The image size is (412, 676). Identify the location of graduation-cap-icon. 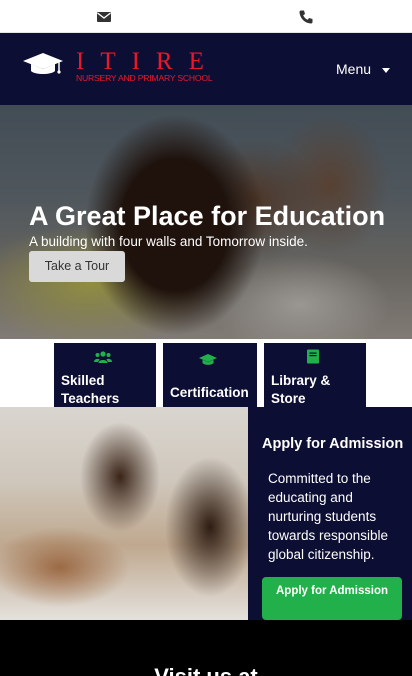
(208, 359).